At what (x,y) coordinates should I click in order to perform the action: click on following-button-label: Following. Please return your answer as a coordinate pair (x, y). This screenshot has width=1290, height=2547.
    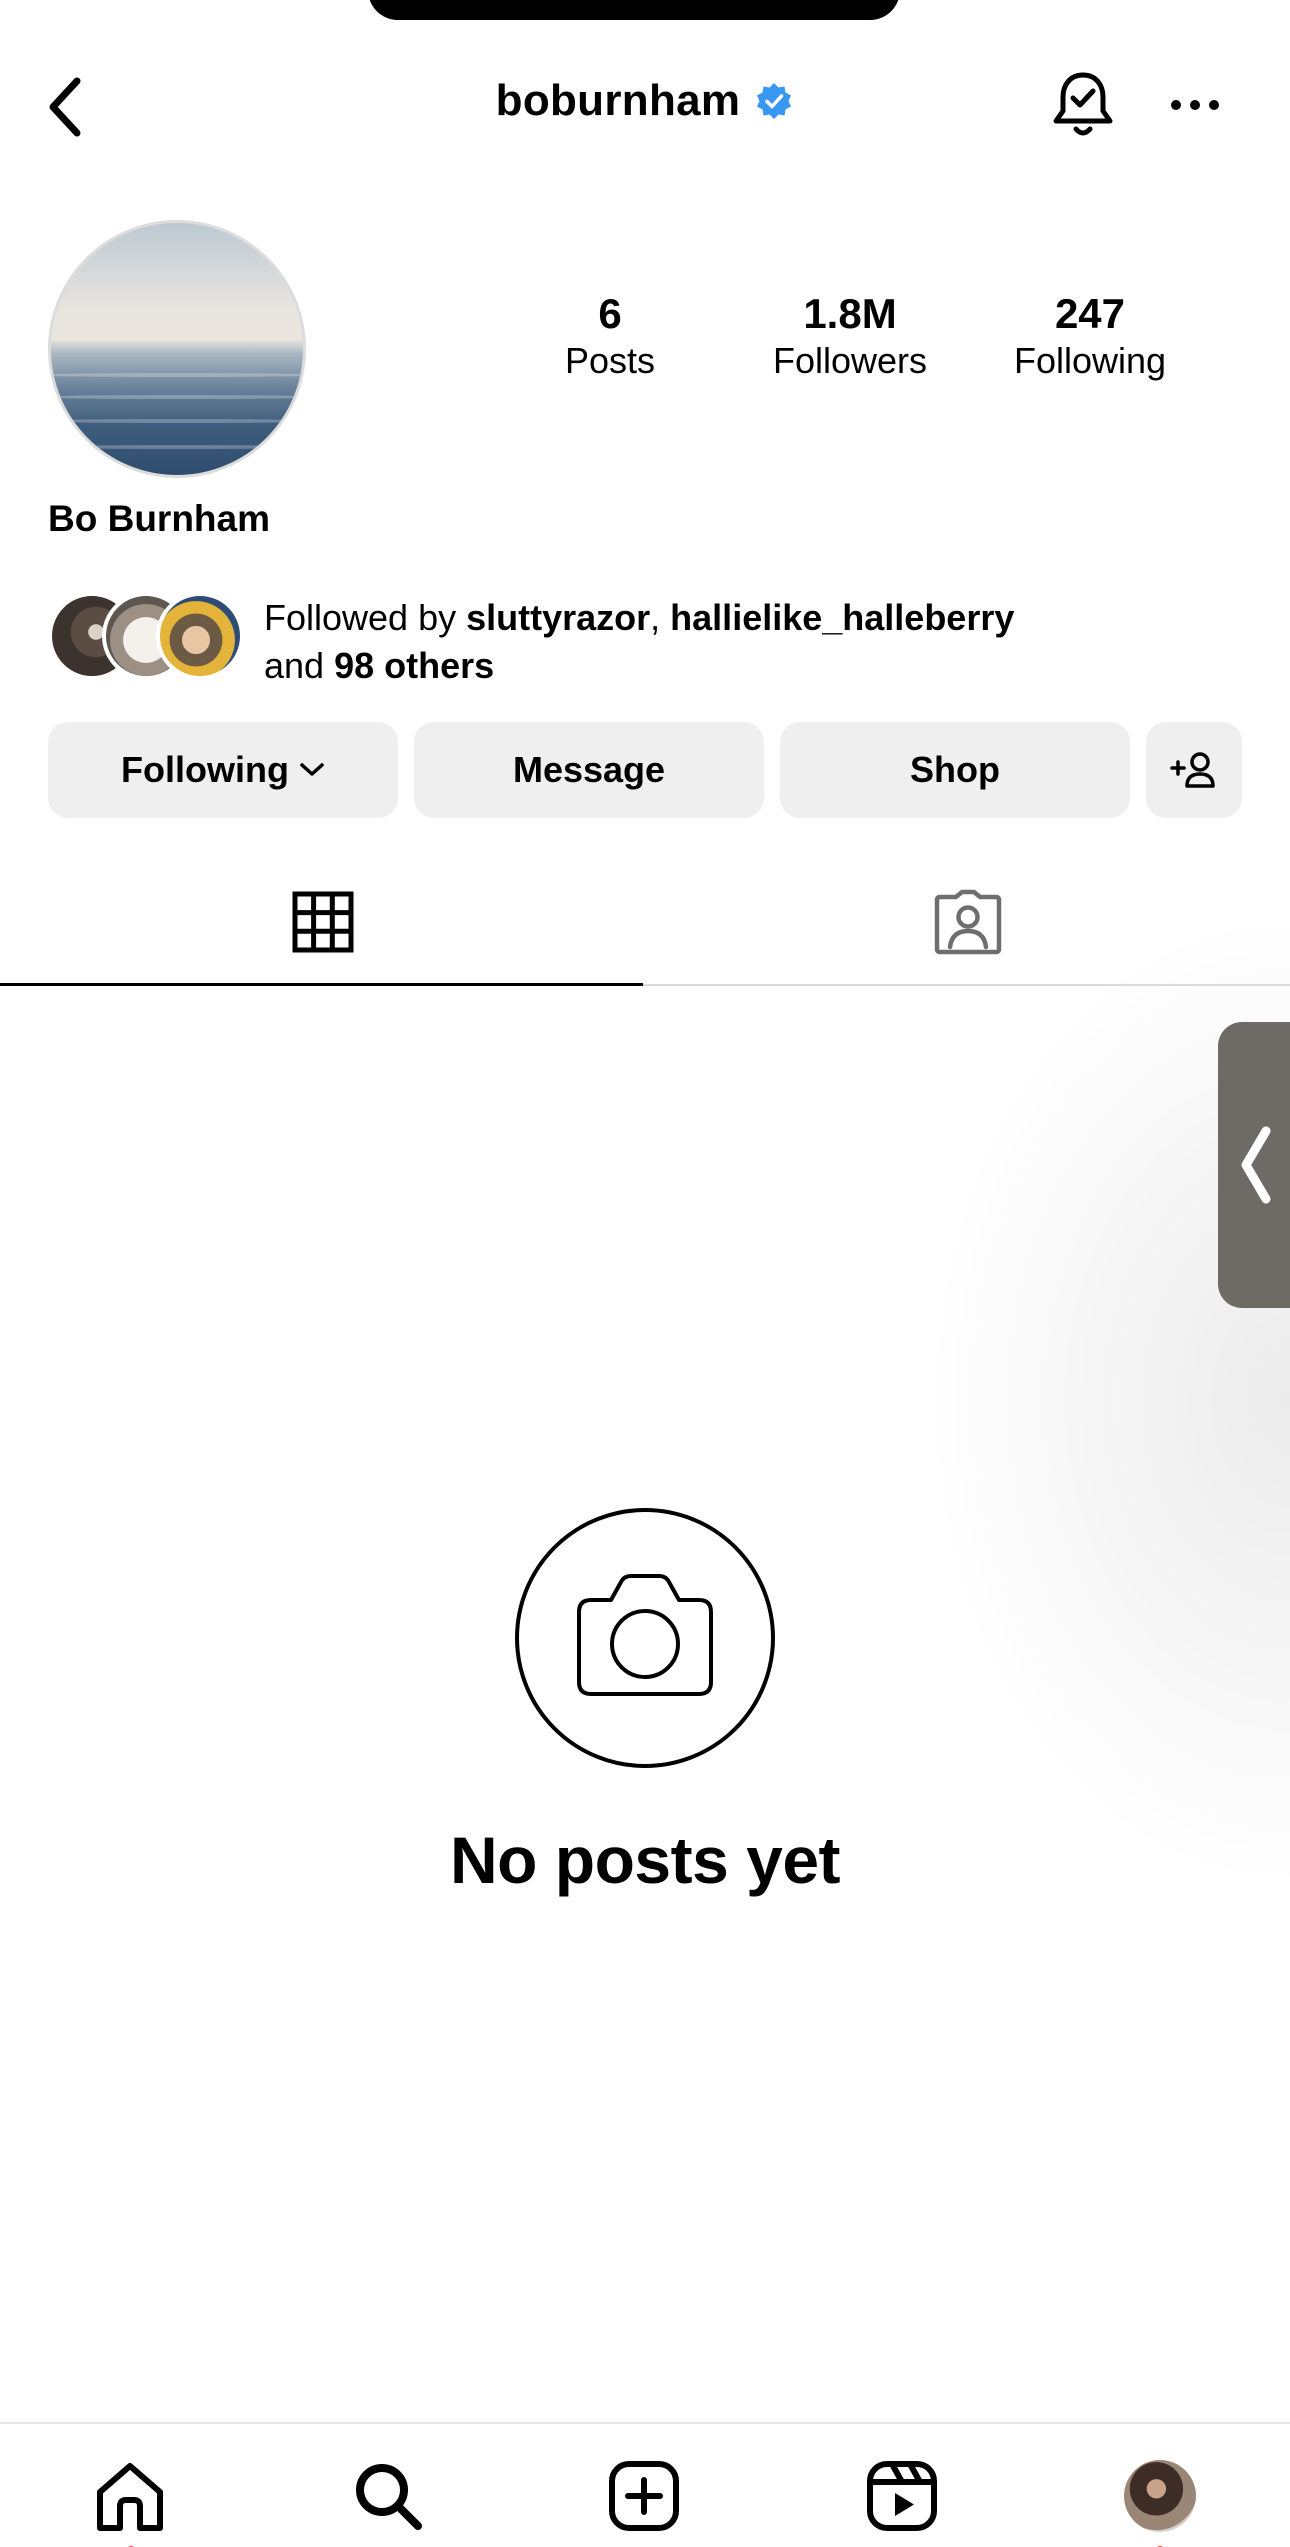
    Looking at the image, I should click on (205, 769).